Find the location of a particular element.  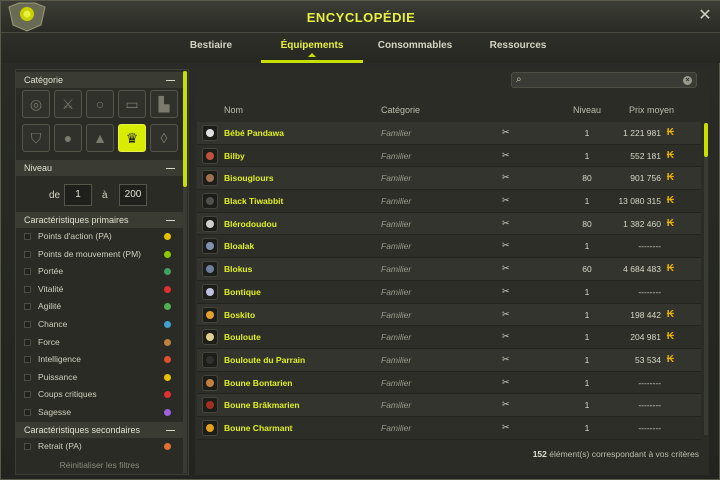

cloak-icon: ▲ is located at coordinates (100, 138).